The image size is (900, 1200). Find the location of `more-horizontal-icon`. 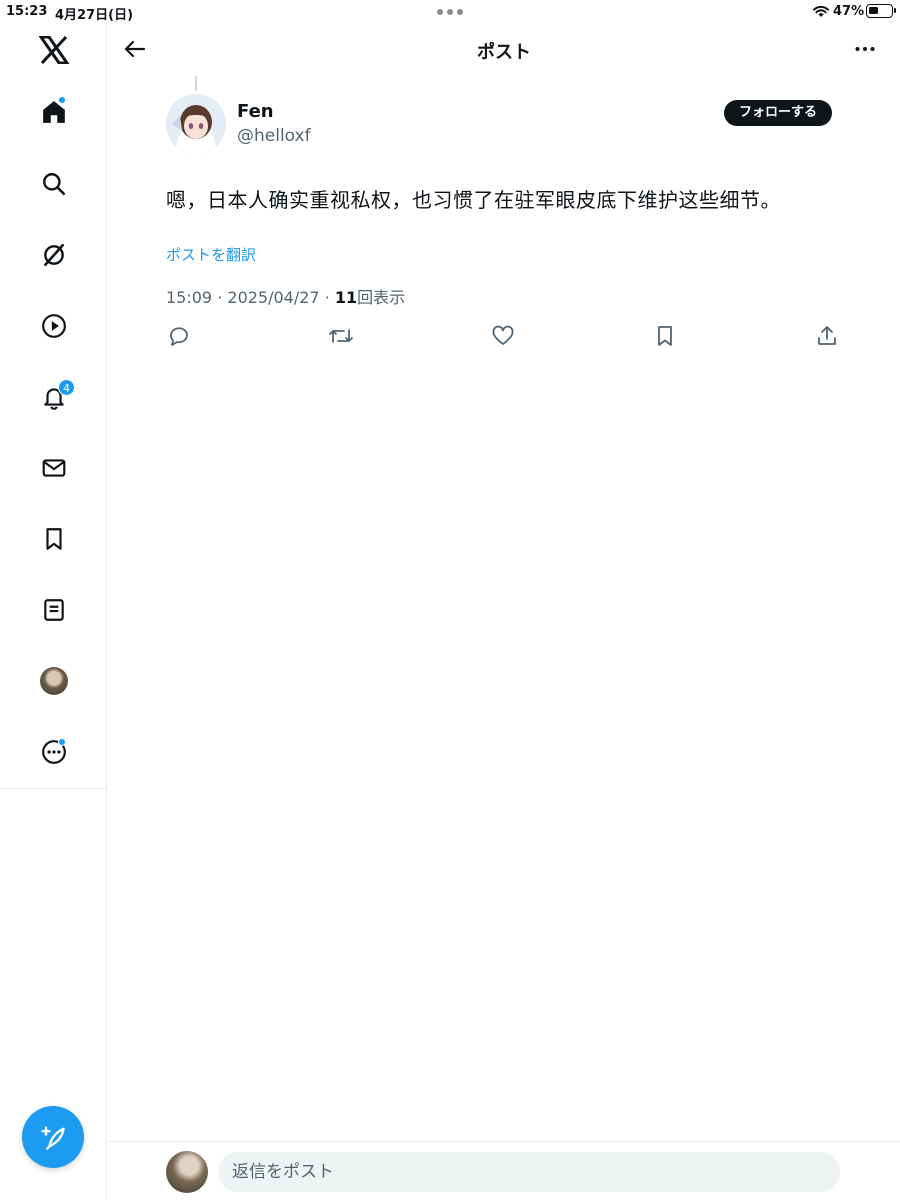

more-horizontal-icon is located at coordinates (865, 49).